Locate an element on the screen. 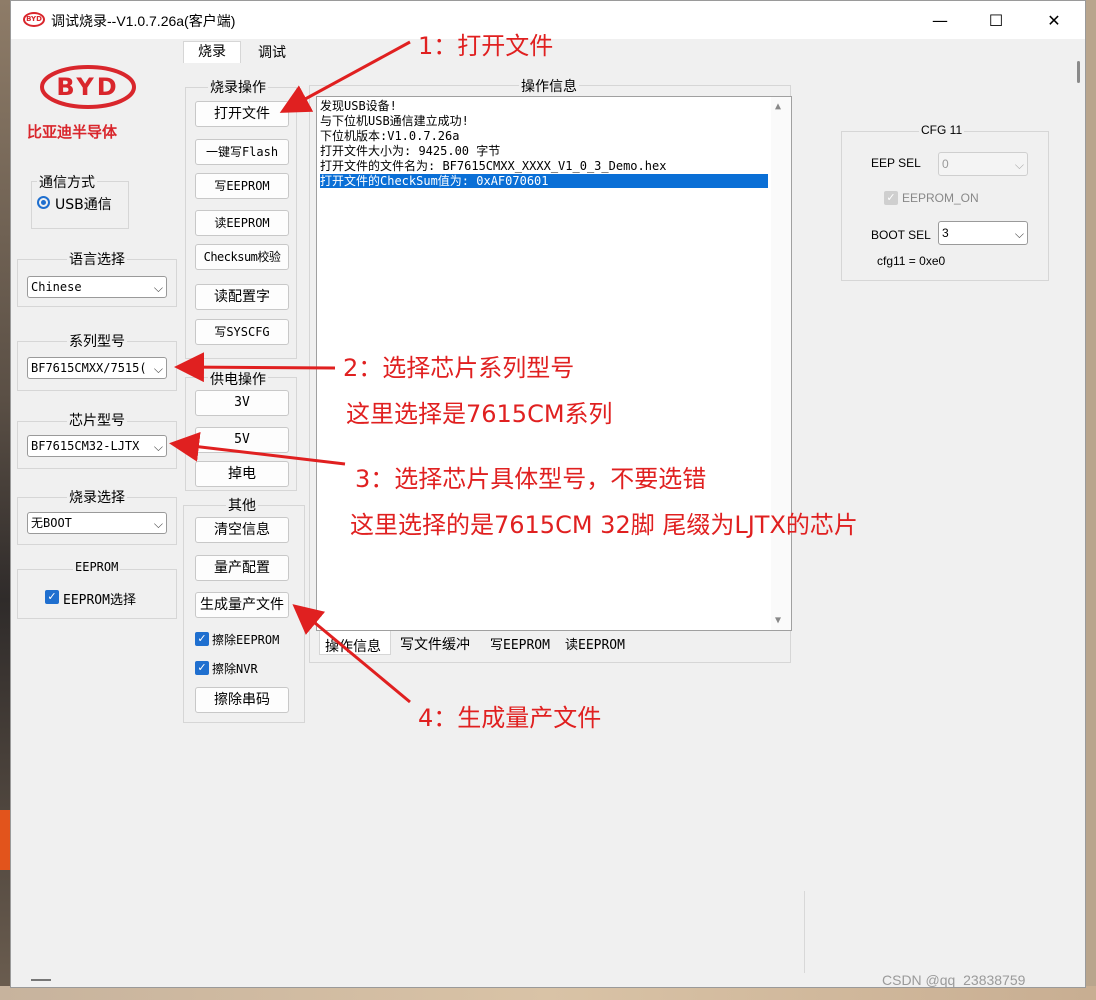 The image size is (1096, 1000). annotation-2-line2: 这里选择是7615CM系列 is located at coordinates (479, 414).